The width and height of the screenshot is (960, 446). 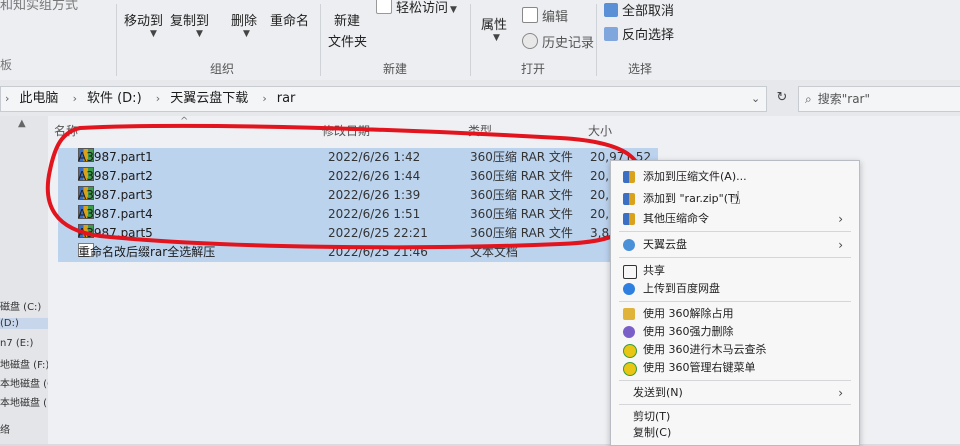 I want to click on invert-selection-icon, so click(x=611, y=34).